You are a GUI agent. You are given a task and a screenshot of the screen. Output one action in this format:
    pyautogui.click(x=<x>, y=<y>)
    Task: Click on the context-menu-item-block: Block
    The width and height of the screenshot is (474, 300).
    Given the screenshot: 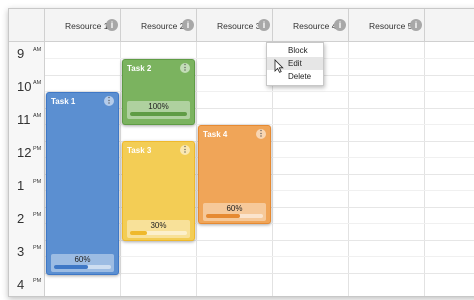 What is the action you would take?
    pyautogui.click(x=295, y=50)
    